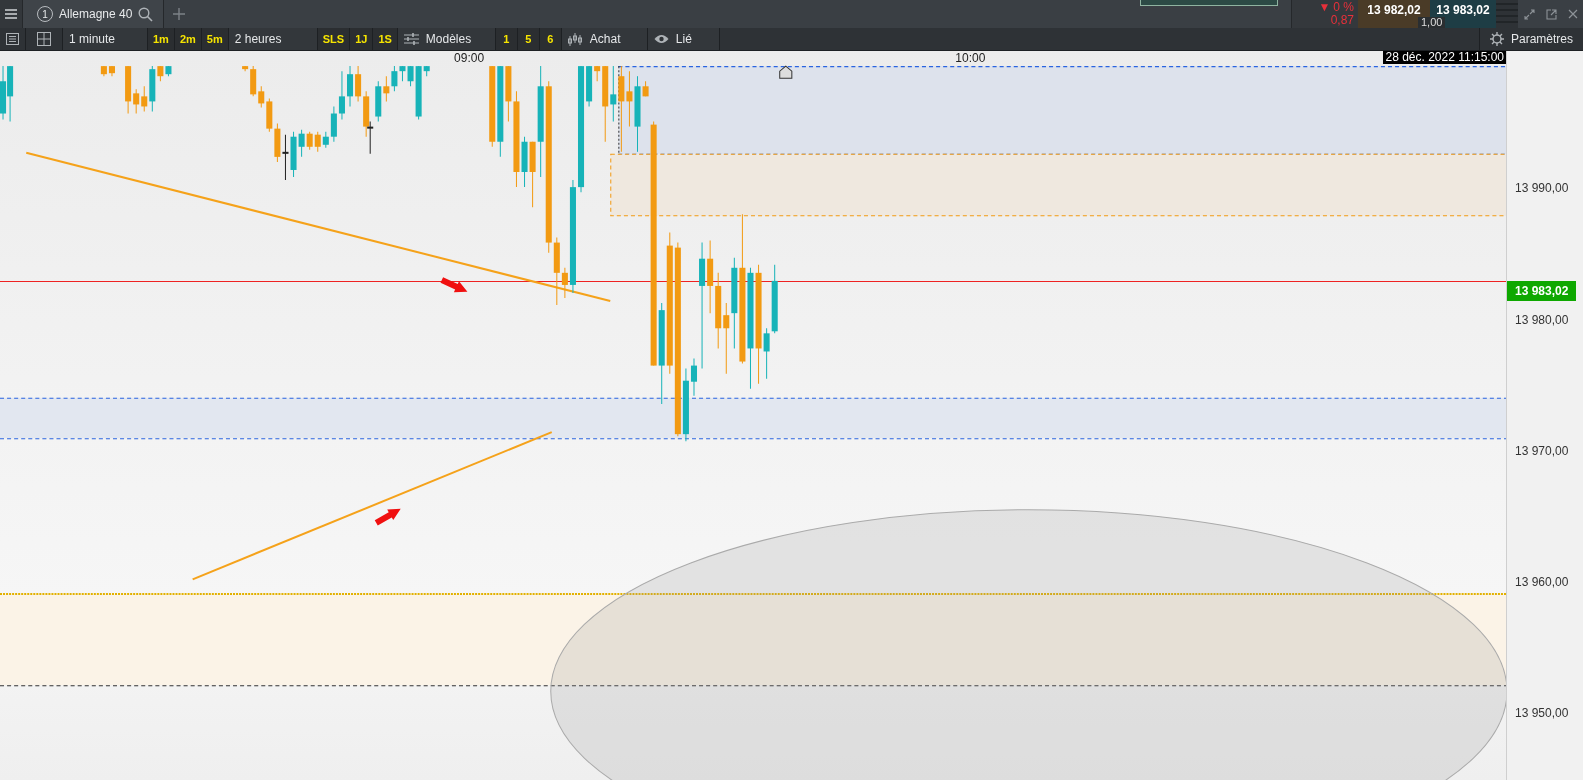 This screenshot has height=780, width=1583. I want to click on order-label: Achat, so click(605, 39).